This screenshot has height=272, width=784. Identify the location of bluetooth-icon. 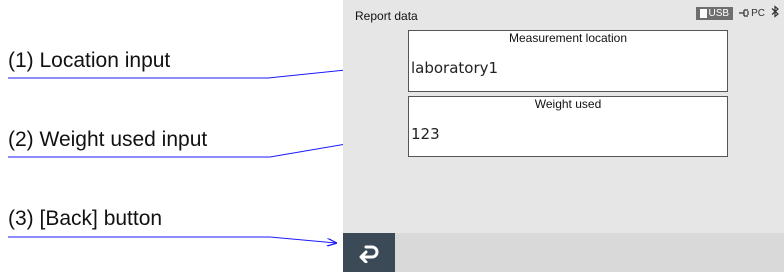
(775, 13).